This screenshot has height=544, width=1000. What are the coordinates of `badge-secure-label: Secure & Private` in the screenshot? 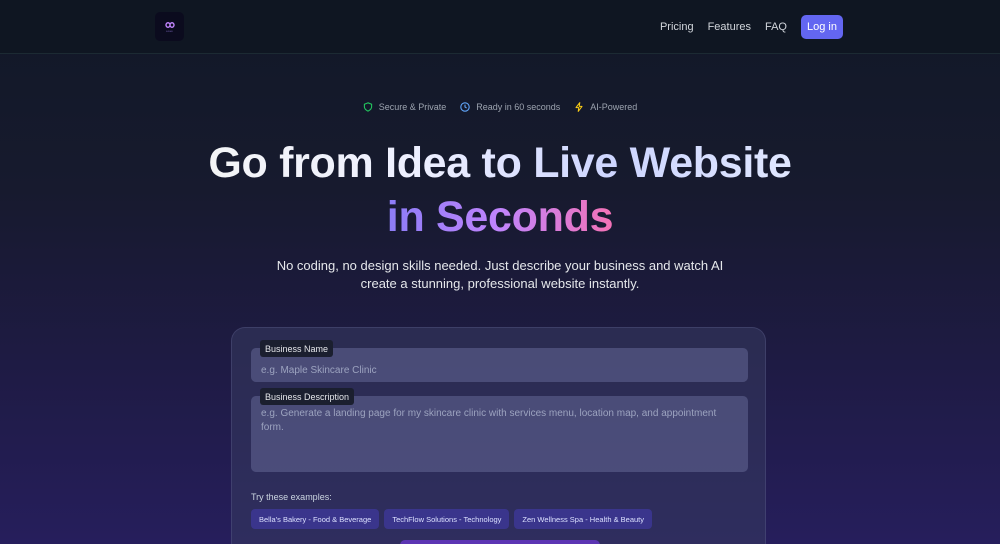 It's located at (412, 107).